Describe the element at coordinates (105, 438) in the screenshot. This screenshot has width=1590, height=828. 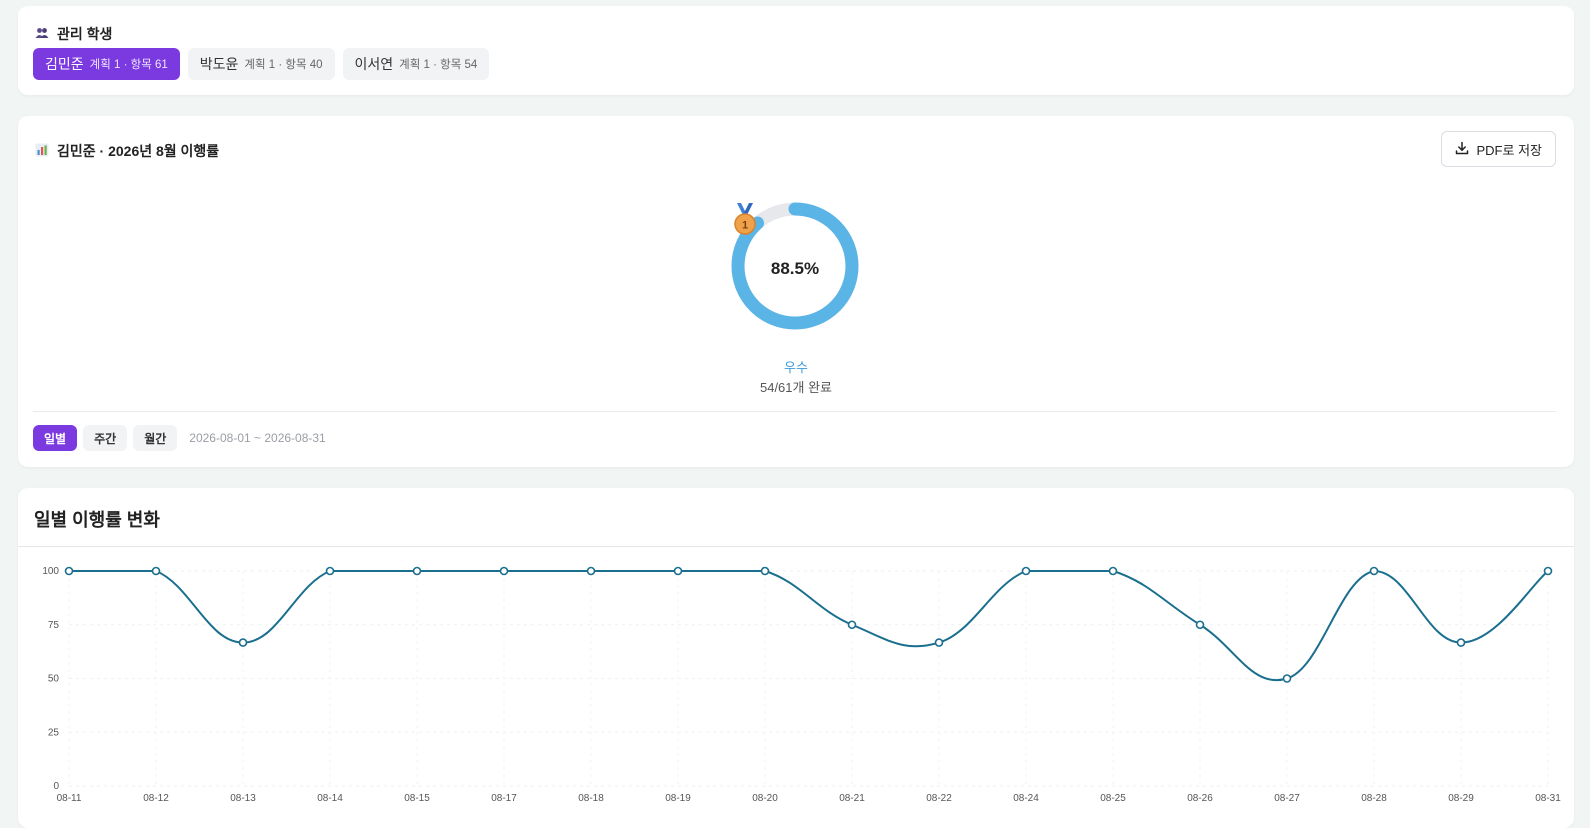
I see `tab-weekly: 주간` at that location.